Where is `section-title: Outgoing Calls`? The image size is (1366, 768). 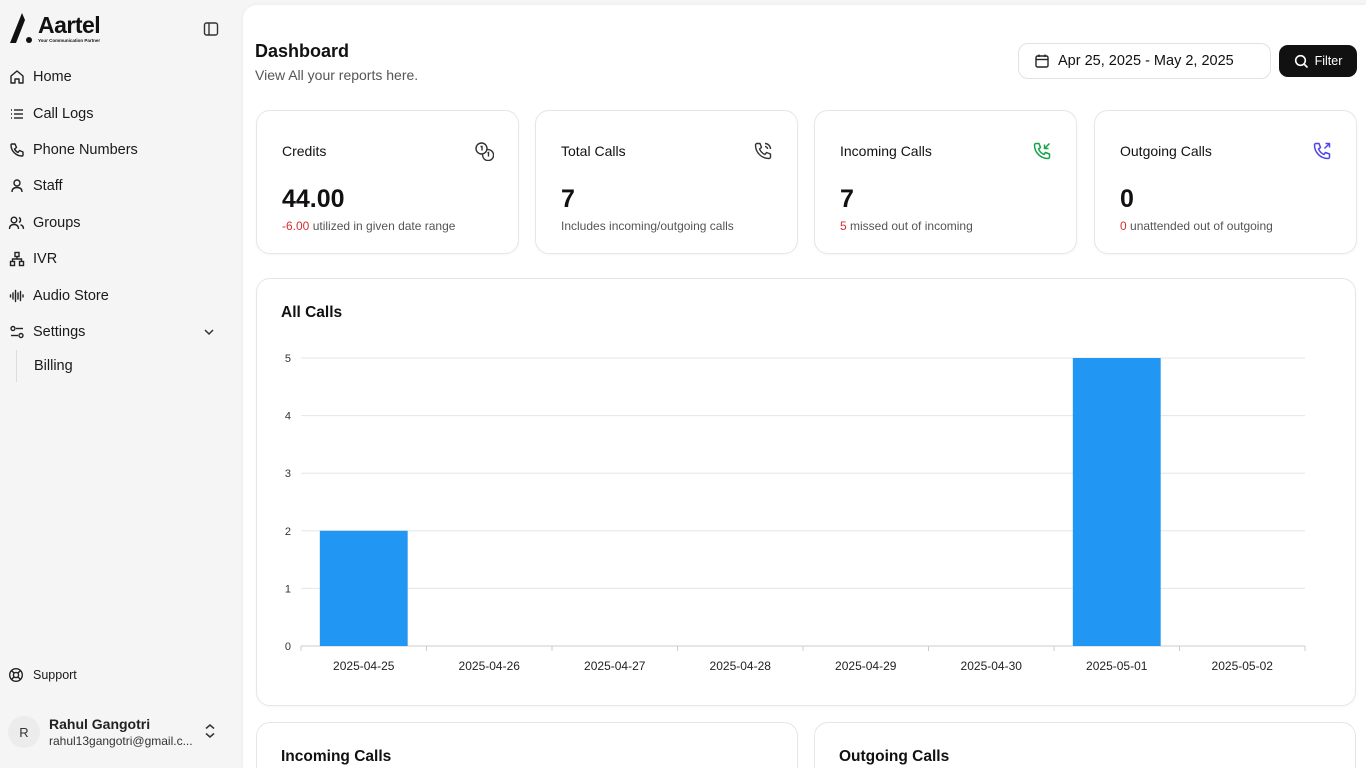
section-title: Outgoing Calls is located at coordinates (894, 756).